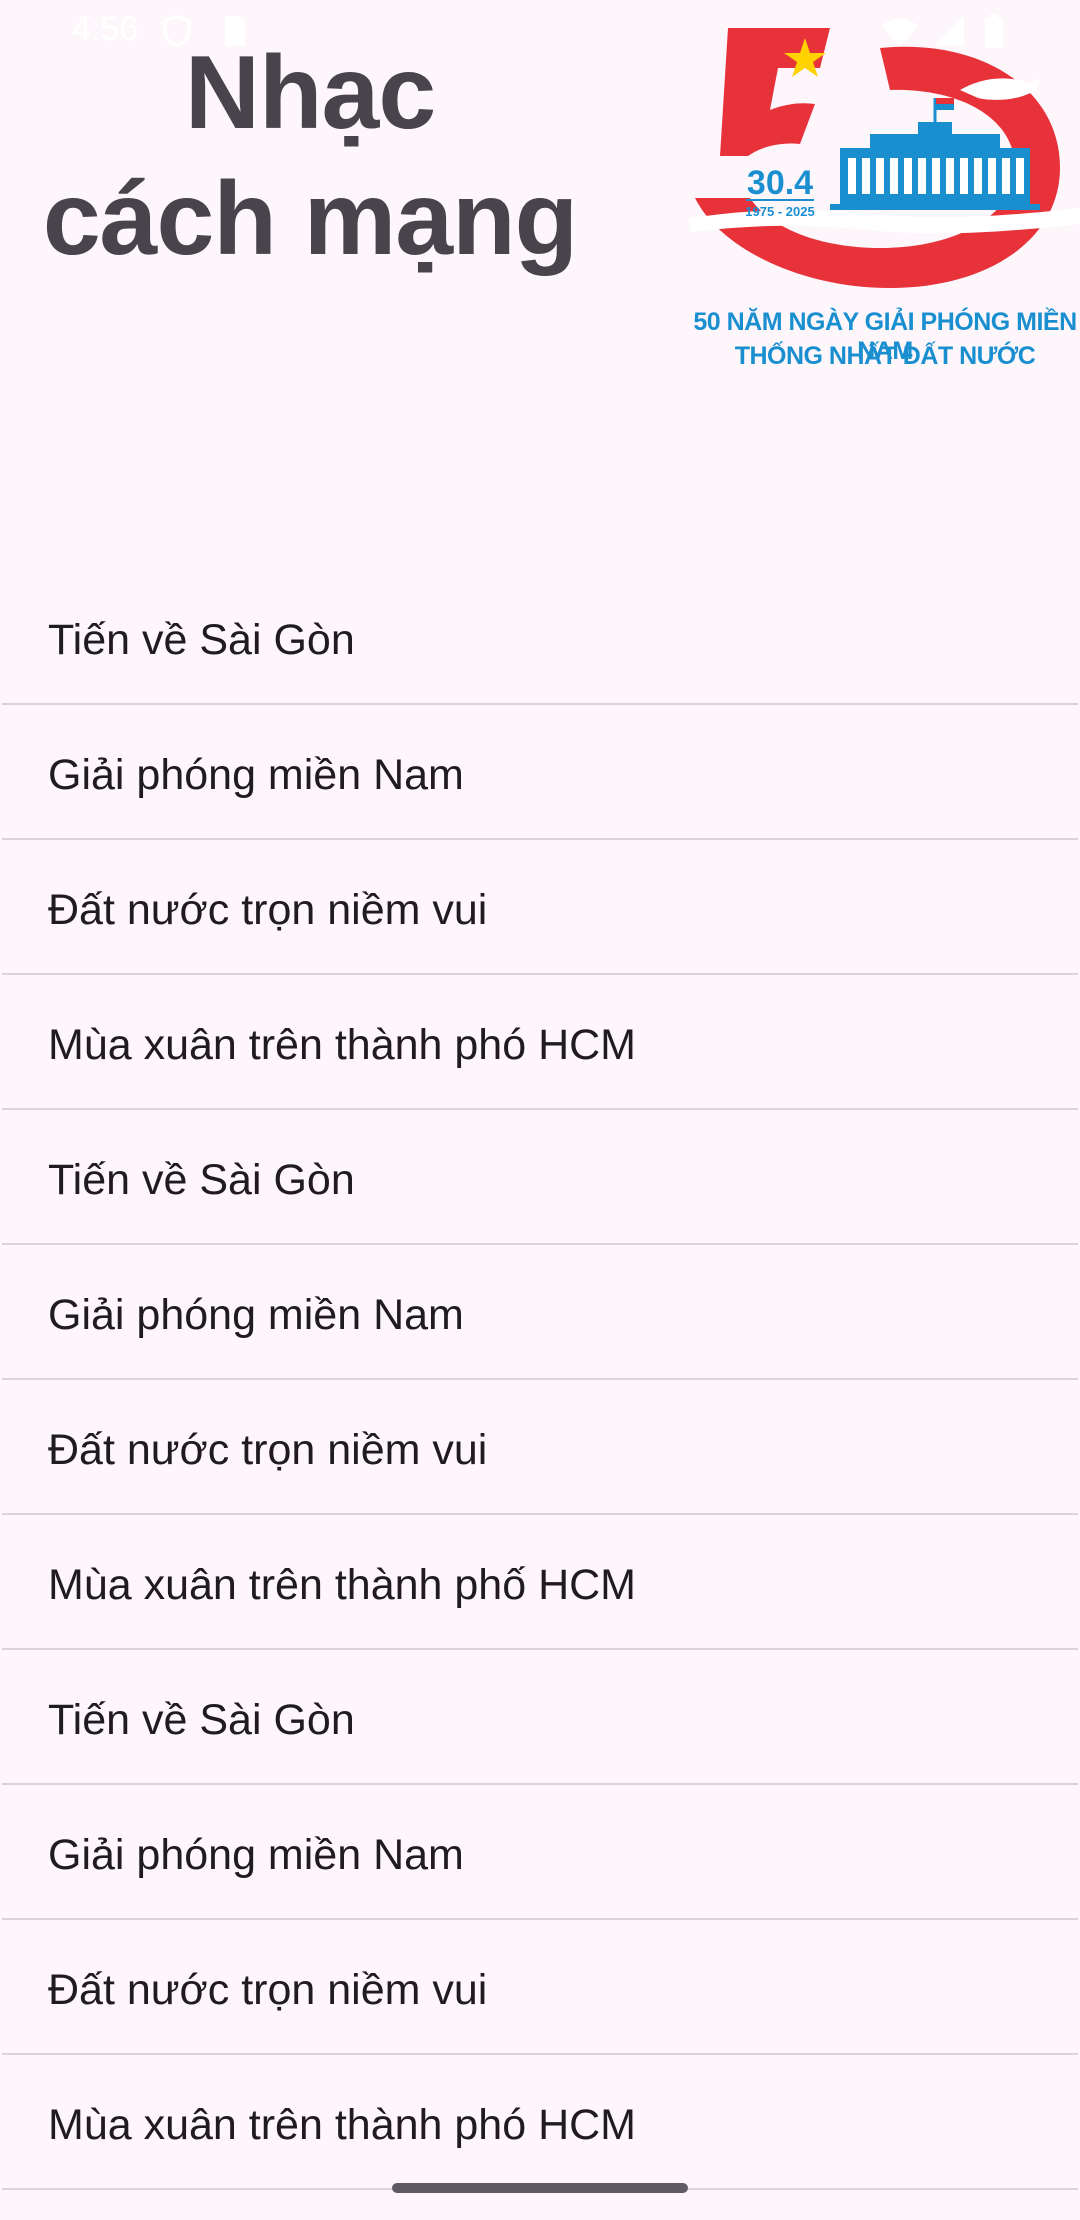 This screenshot has height=2220, width=1080. What do you see at coordinates (885, 158) in the screenshot?
I see `anniversary-logo-graphic: 30.4 1975 - 2025` at bounding box center [885, 158].